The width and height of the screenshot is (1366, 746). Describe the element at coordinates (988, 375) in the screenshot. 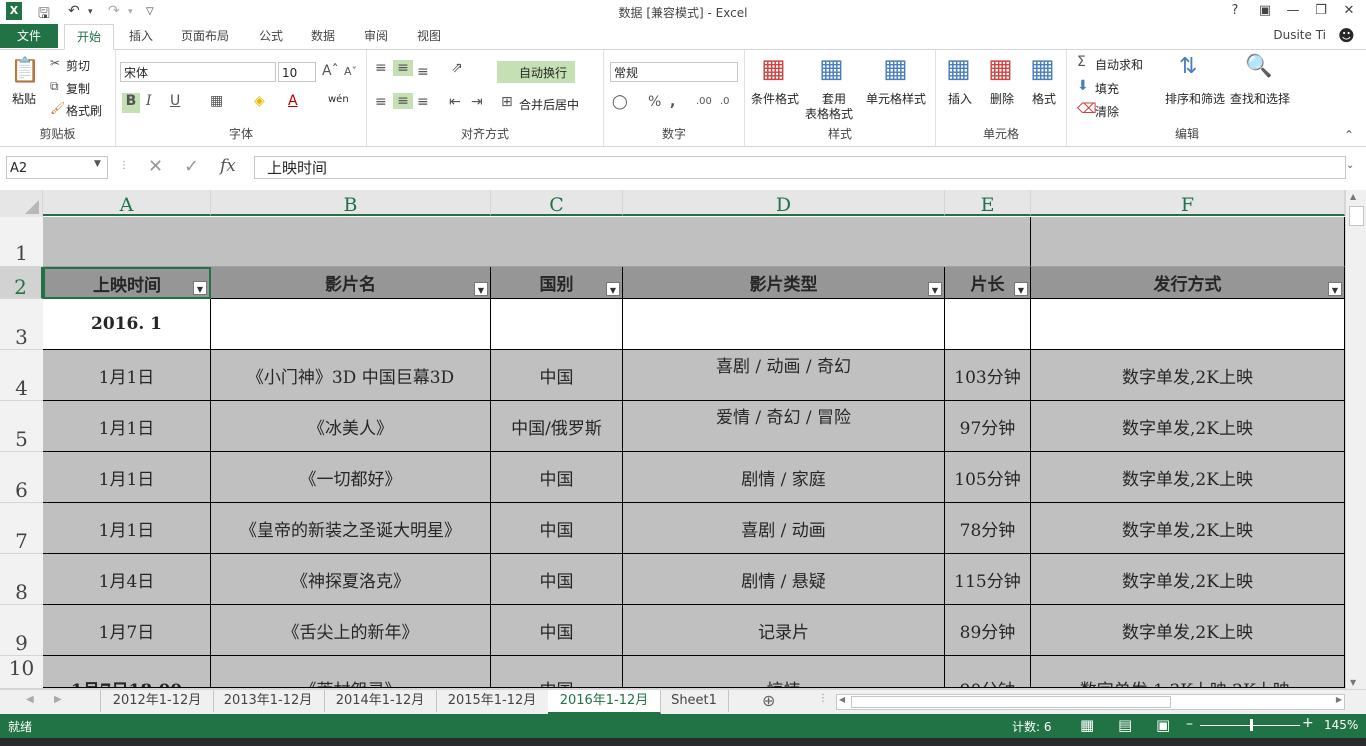

I see `table-cell-length: 103分钟` at that location.